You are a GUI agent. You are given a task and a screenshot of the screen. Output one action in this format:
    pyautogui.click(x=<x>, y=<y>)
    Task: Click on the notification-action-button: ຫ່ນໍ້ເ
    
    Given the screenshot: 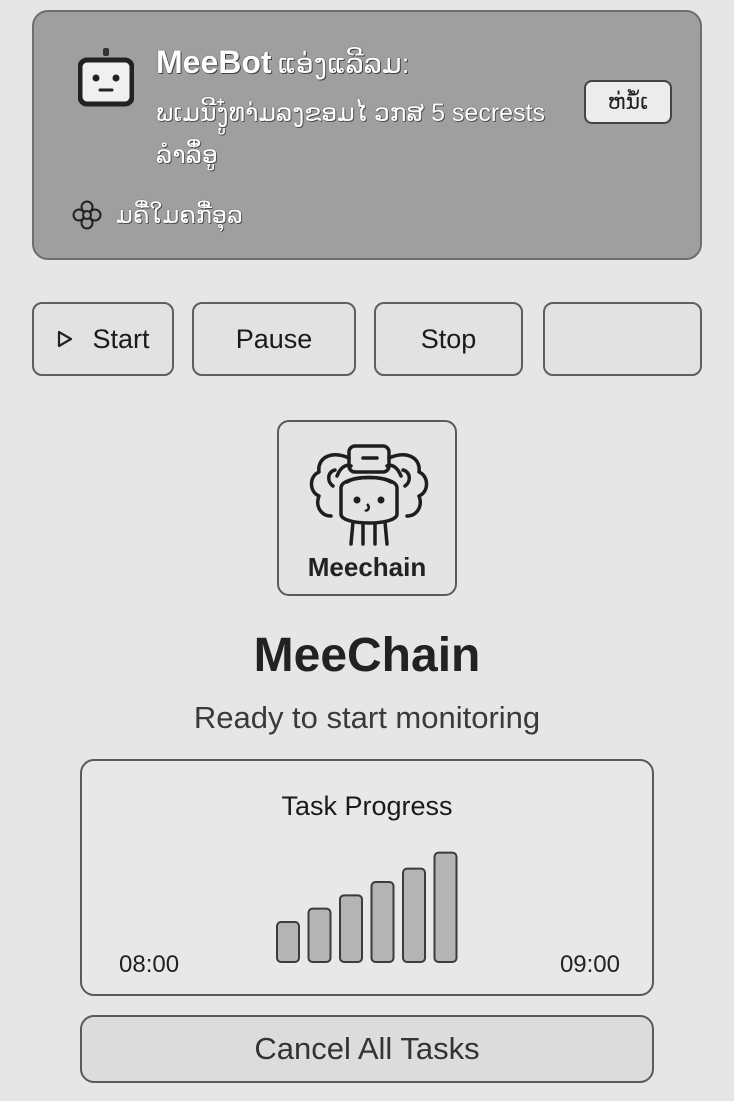 What is the action you would take?
    pyautogui.click(x=628, y=102)
    